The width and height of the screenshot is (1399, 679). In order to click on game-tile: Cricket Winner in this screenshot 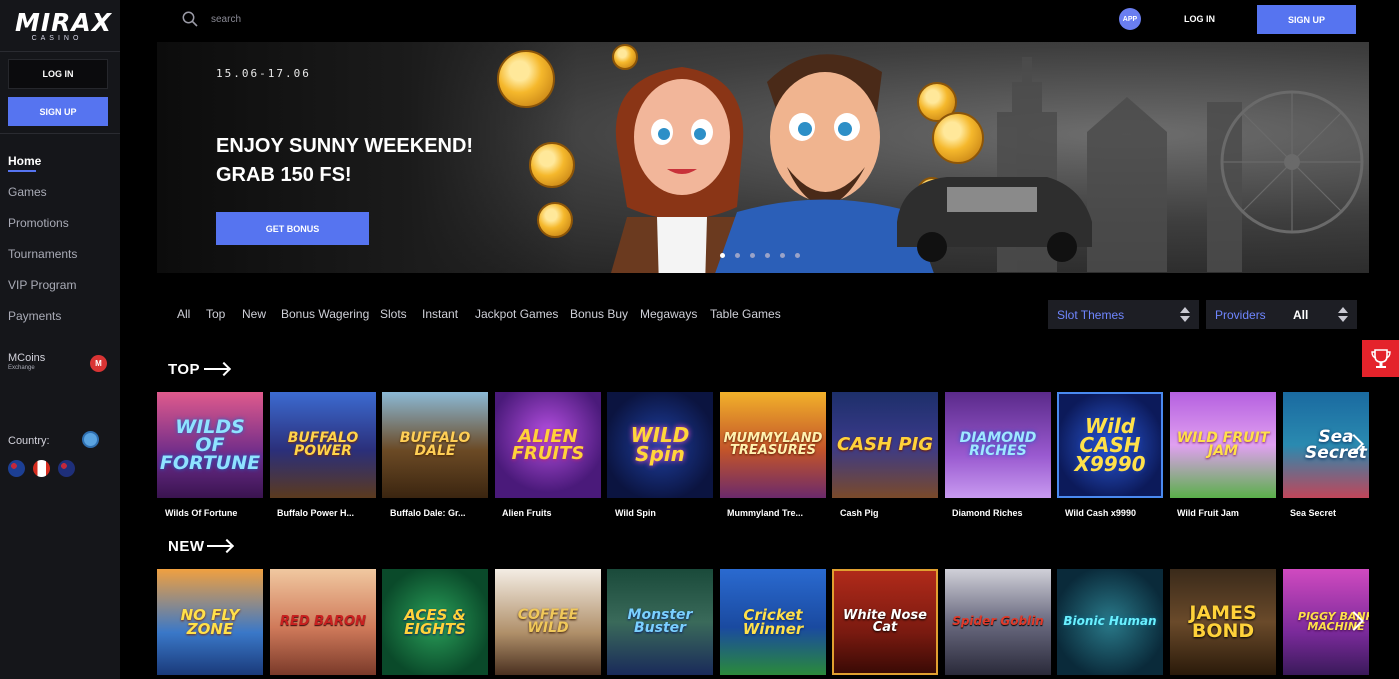, I will do `click(773, 622)`.